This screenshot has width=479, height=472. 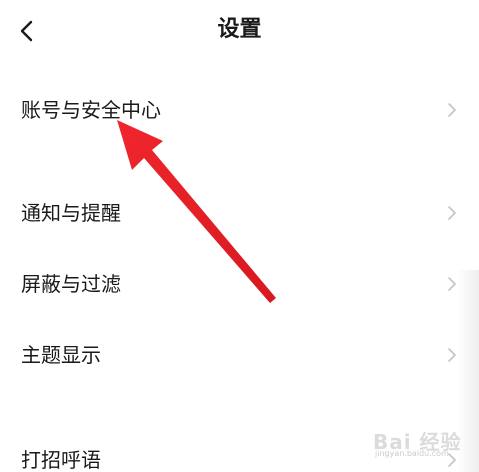 I want to click on settings-item-label: 主题显示, so click(x=61, y=355).